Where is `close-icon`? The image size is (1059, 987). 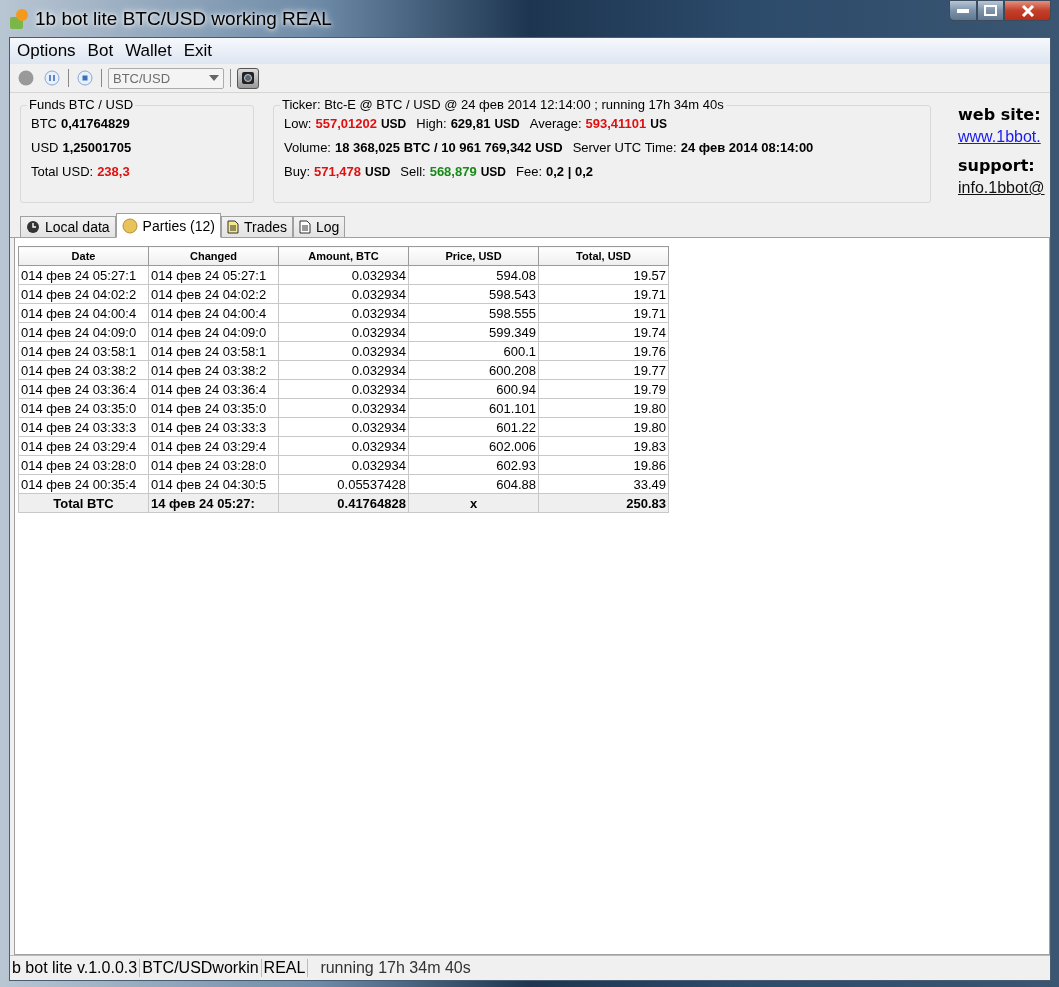 close-icon is located at coordinates (1027, 10).